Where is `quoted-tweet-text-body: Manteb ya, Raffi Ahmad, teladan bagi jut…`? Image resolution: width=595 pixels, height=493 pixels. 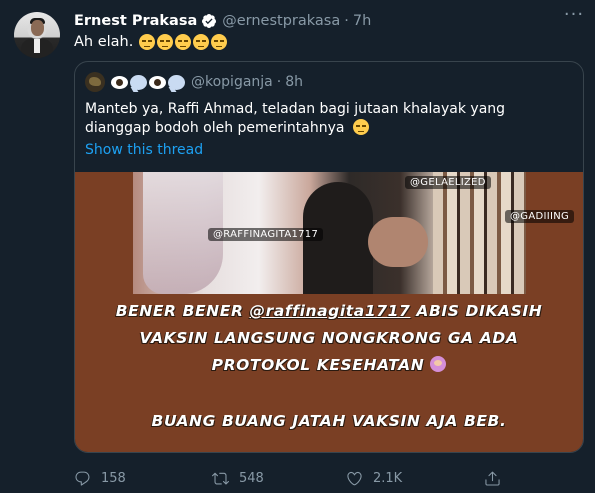
quoted-tweet-text-body: Manteb ya, Raffi Ahmad, teladan bagi jut… is located at coordinates (295, 118).